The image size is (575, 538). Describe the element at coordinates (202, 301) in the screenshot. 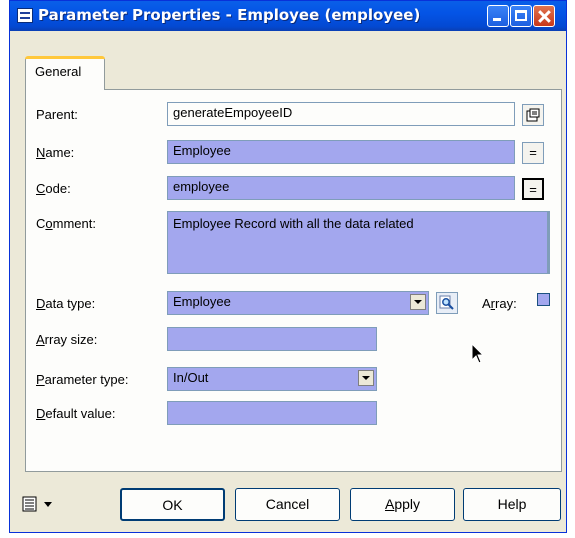

I see `data-type-value: Employee` at that location.